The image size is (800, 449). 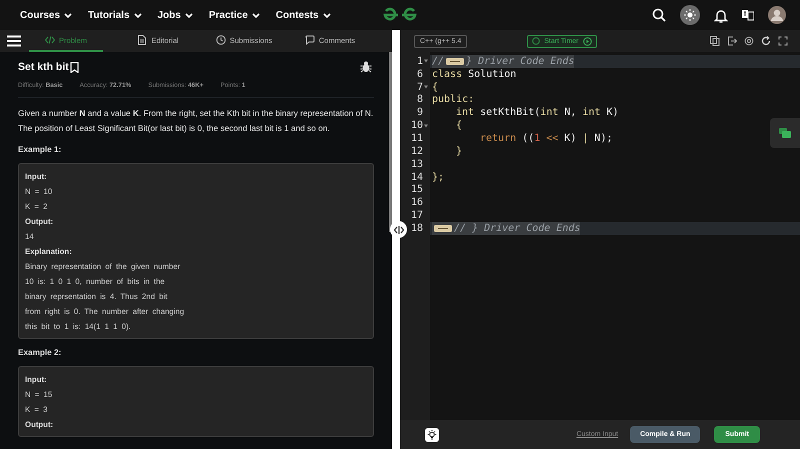 I want to click on problem-description: Given a number N and a value K. From the right, set the Kth bit in the binary representation of N. The position of Least Significant Bit(or last bit) is 0, the second last bit is 1 and so on., so click(x=196, y=121).